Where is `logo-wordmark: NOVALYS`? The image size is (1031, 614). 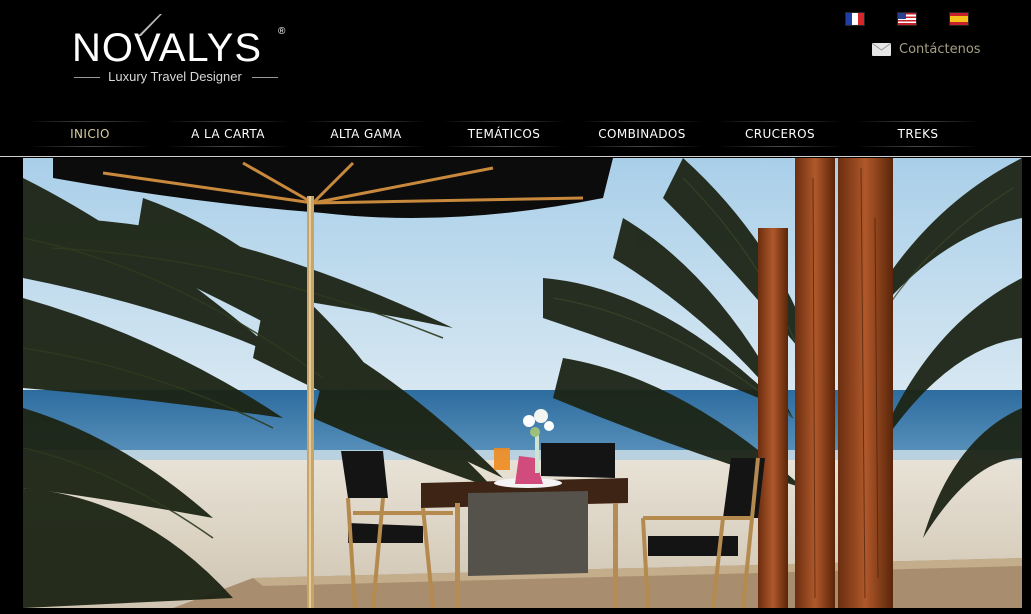 logo-wordmark: NOVALYS is located at coordinates (167, 48).